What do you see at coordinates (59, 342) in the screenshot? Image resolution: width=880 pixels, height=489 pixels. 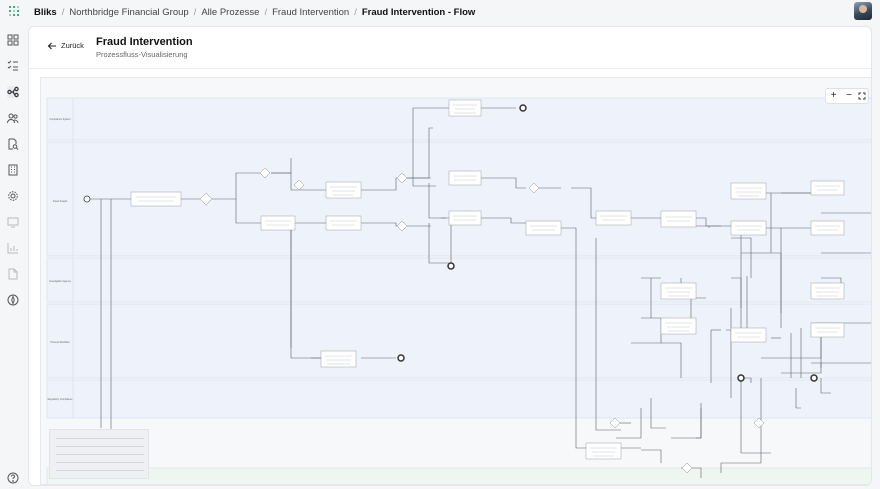 I see `lane-label: Process Workflow` at bounding box center [59, 342].